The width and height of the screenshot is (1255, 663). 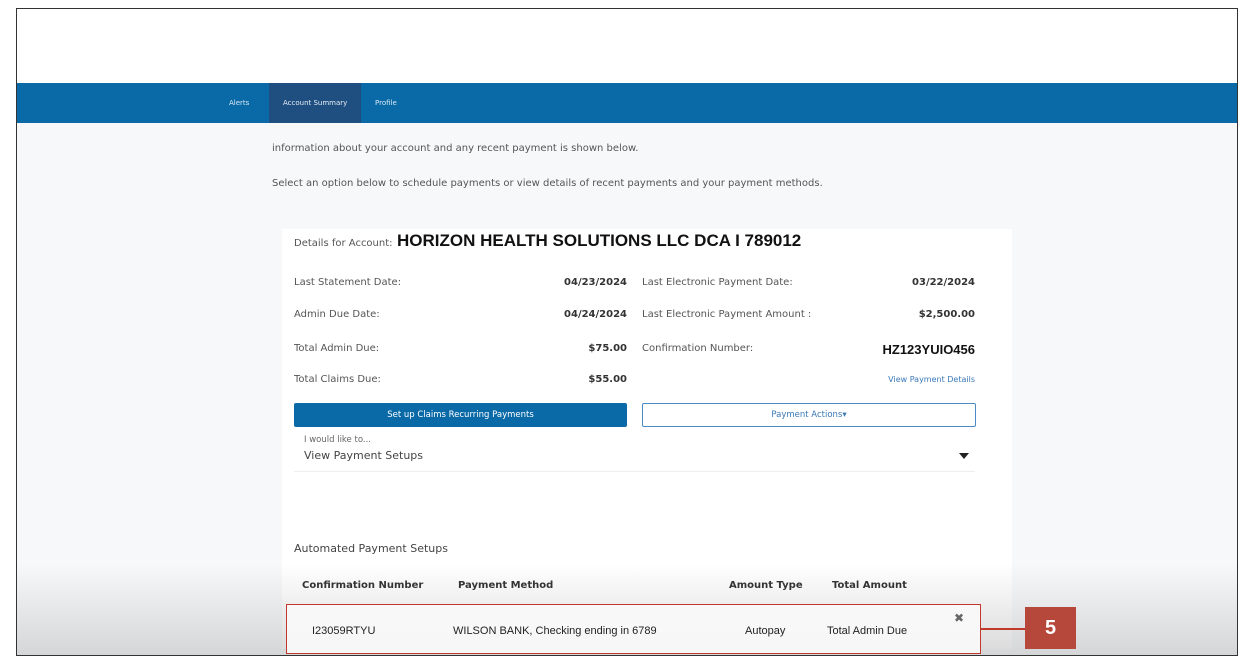 What do you see at coordinates (337, 348) in the screenshot?
I see `total-admin-due-label: Total Admin Due:` at bounding box center [337, 348].